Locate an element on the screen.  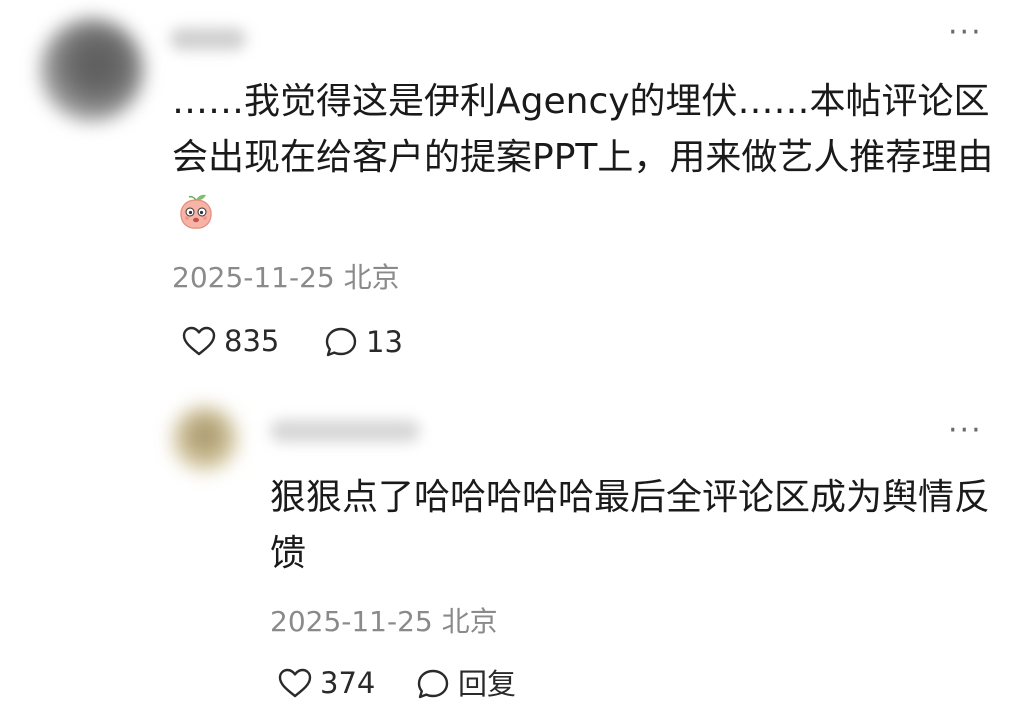
reply-label: 回复 is located at coordinates (487, 683).